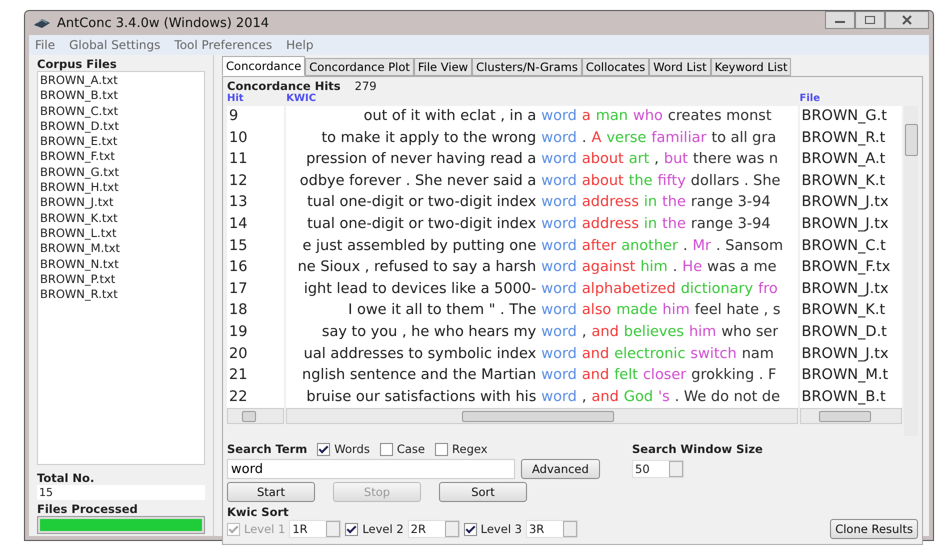 This screenshot has width=940, height=547. I want to click on tab: Clusters/N-Grams, so click(527, 67).